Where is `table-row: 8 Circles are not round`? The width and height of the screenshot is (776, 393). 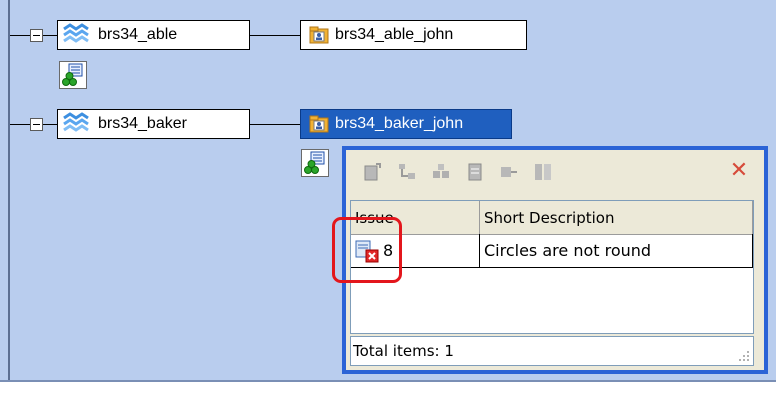 table-row: 8 Circles are not round is located at coordinates (552, 251).